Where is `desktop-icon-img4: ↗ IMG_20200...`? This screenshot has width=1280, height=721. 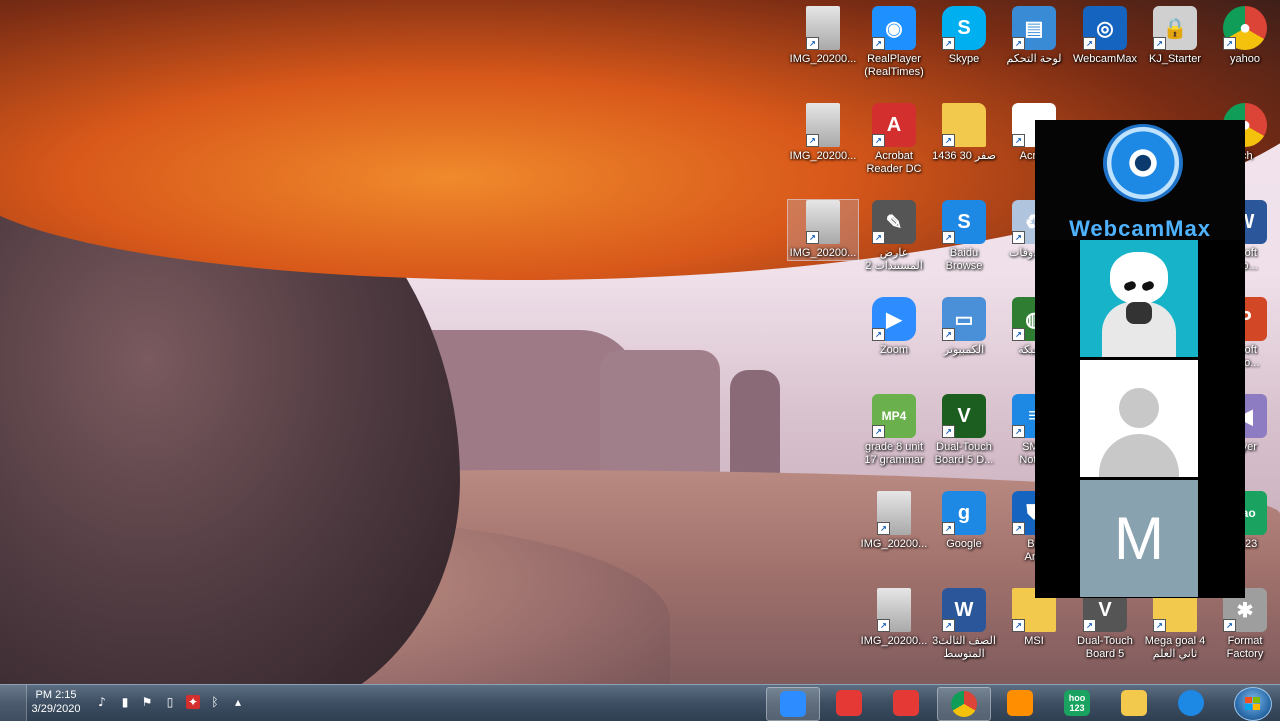
desktop-icon-img4: ↗ IMG_20200... is located at coordinates (894, 521).